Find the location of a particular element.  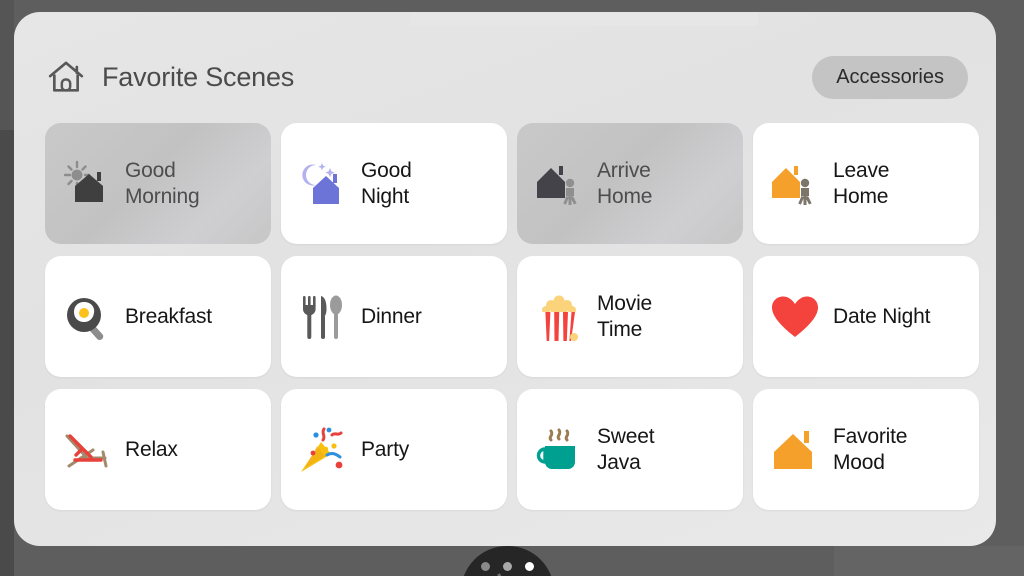

scene-card-movie-time: Movie Time is located at coordinates (630, 316).